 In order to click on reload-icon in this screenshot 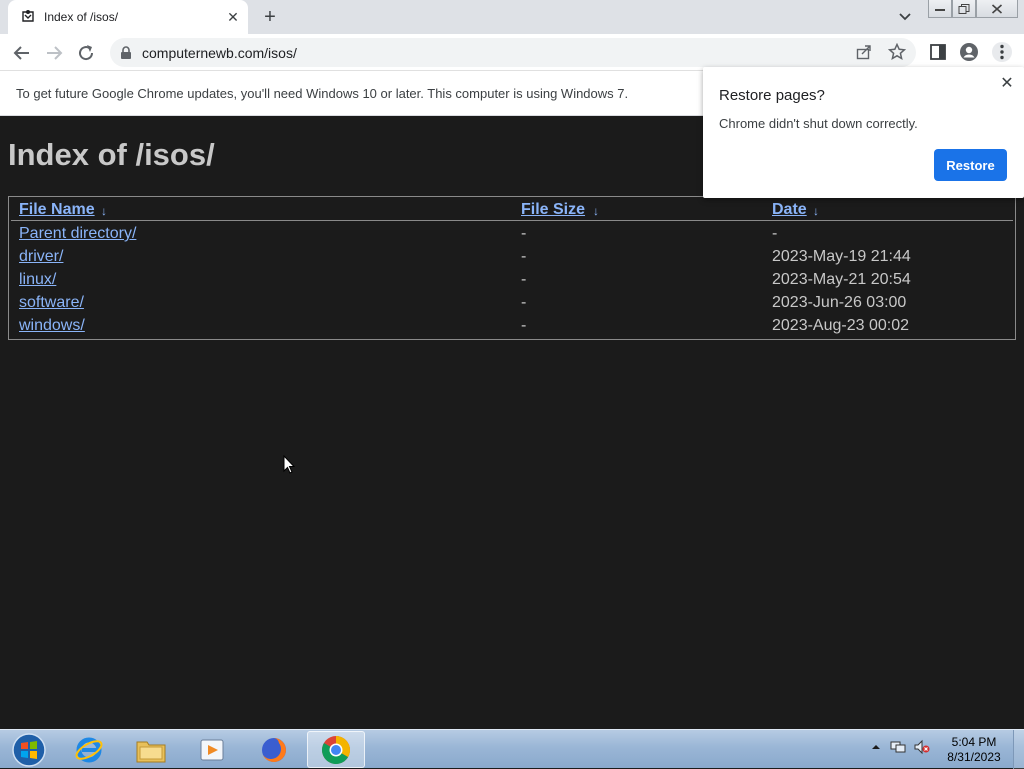, I will do `click(86, 53)`.